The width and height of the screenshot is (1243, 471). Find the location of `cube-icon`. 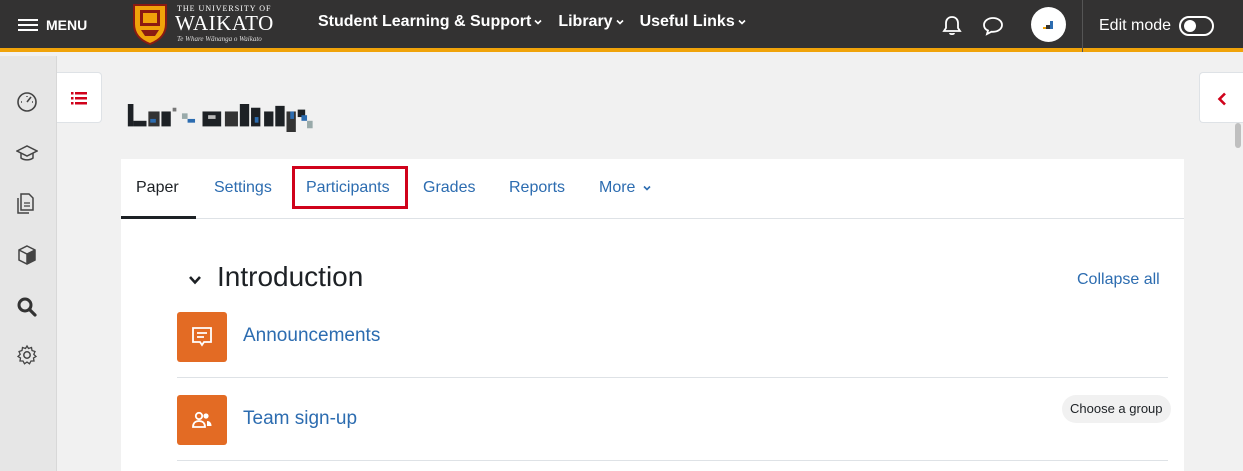

cube-icon is located at coordinates (27, 255).